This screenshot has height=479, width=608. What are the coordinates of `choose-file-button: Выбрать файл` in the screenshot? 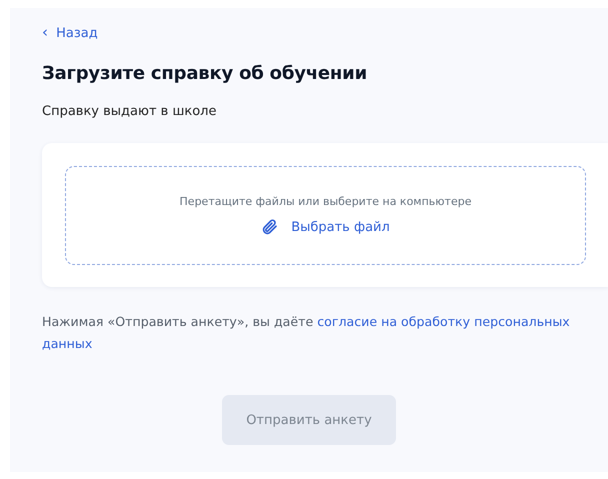 It's located at (325, 227).